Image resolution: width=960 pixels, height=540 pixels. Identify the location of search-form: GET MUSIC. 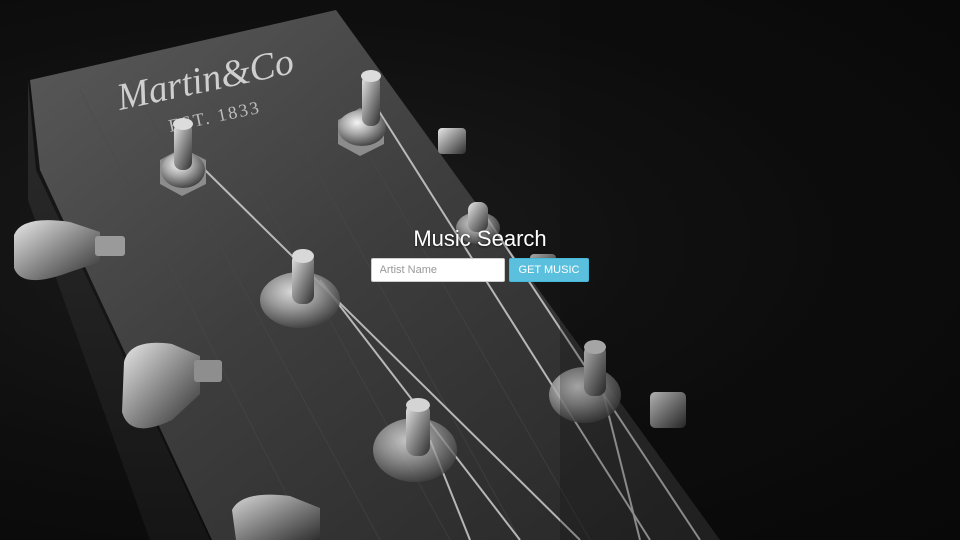
(480, 270).